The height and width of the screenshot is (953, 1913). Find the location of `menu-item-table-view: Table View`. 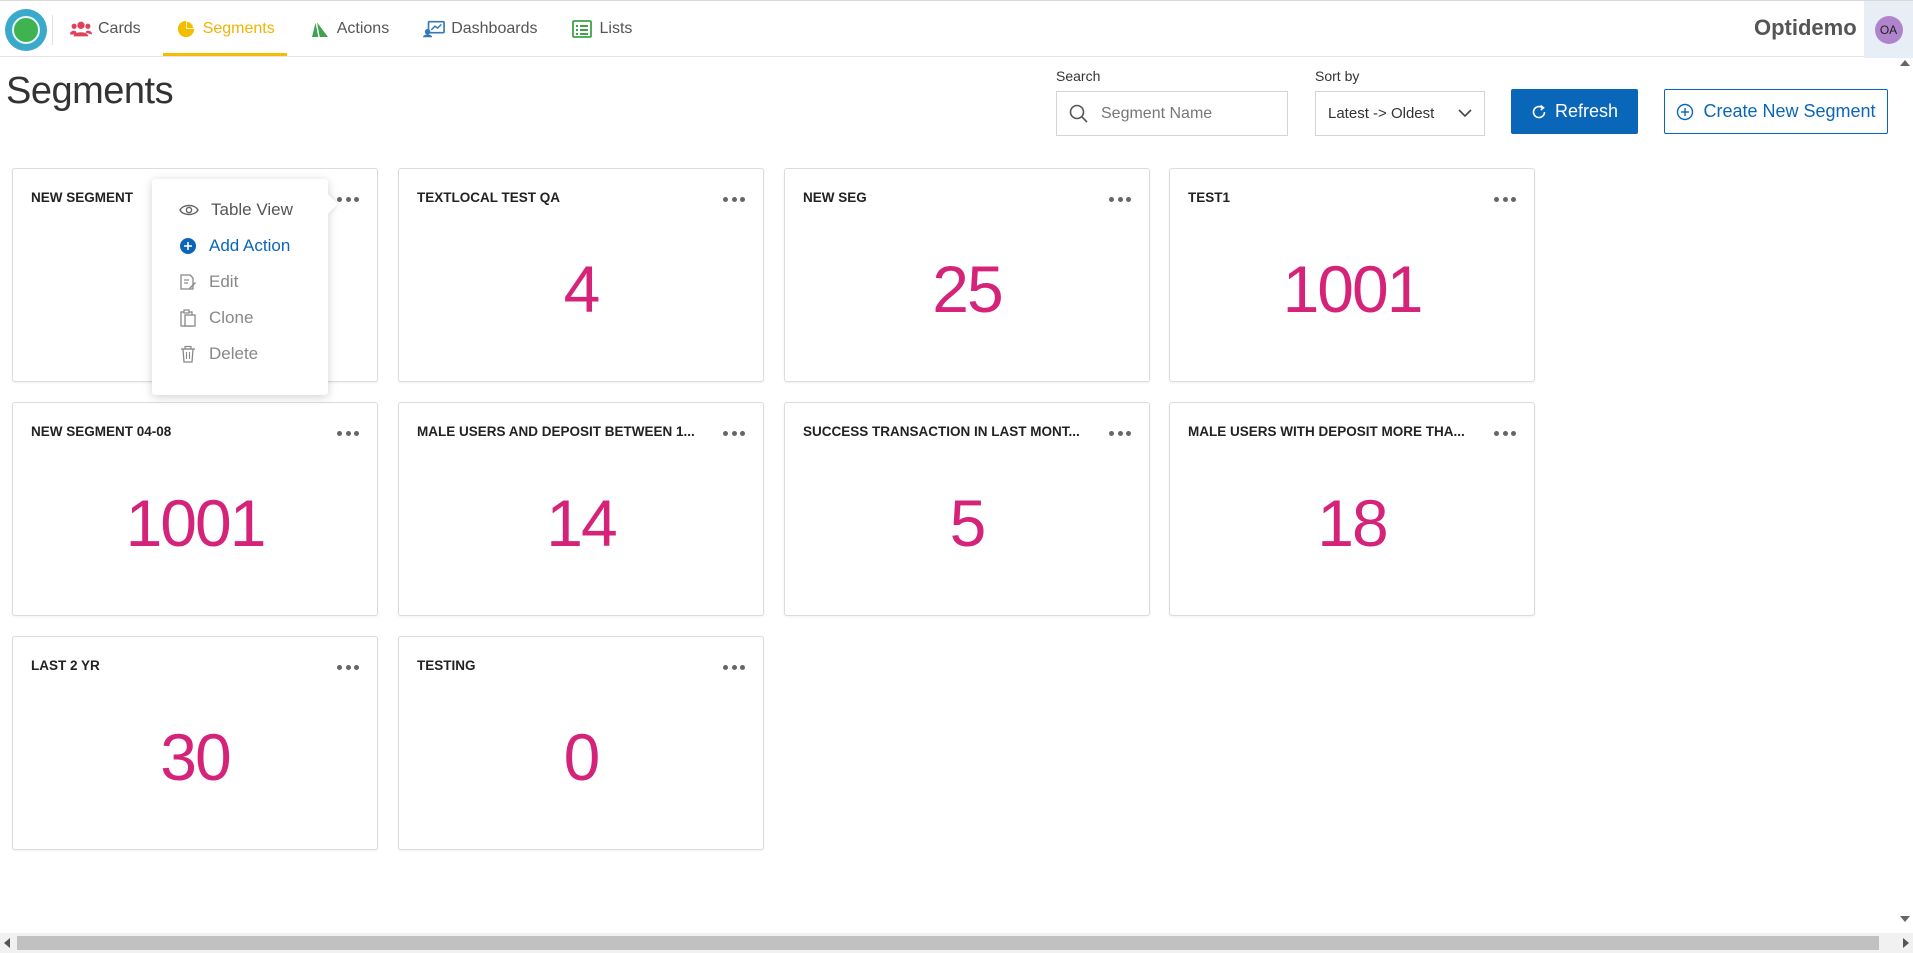

menu-item-table-view: Table View is located at coordinates (240, 210).